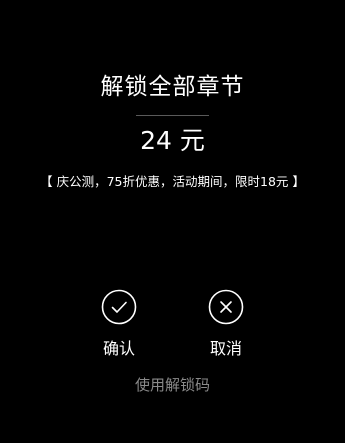 The width and height of the screenshot is (345, 443). Describe the element at coordinates (118, 348) in the screenshot. I see `confirm-label: 确认` at that location.